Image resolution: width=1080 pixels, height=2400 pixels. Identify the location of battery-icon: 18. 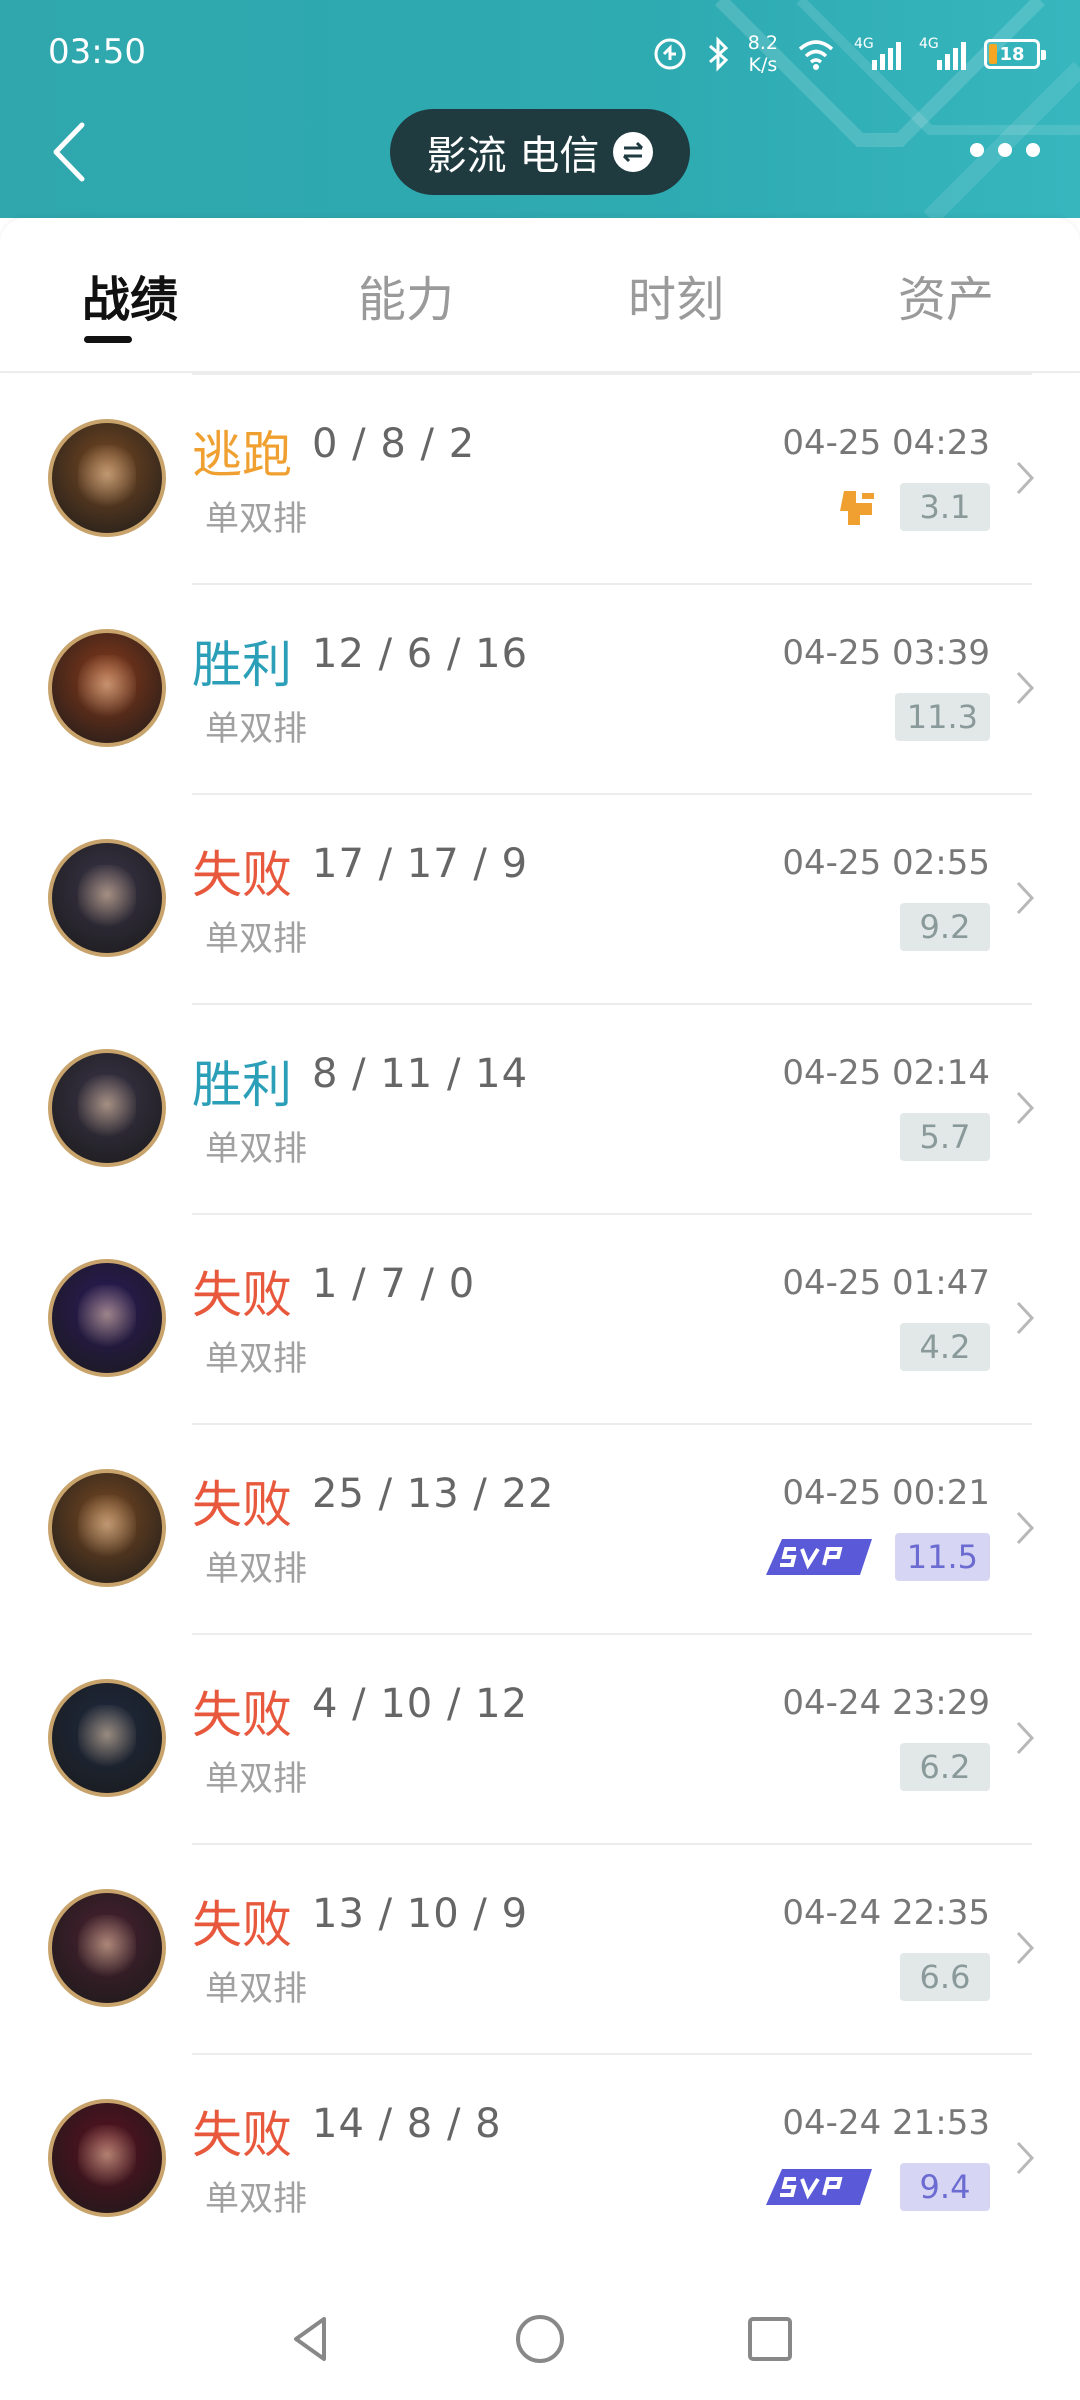
(1015, 54).